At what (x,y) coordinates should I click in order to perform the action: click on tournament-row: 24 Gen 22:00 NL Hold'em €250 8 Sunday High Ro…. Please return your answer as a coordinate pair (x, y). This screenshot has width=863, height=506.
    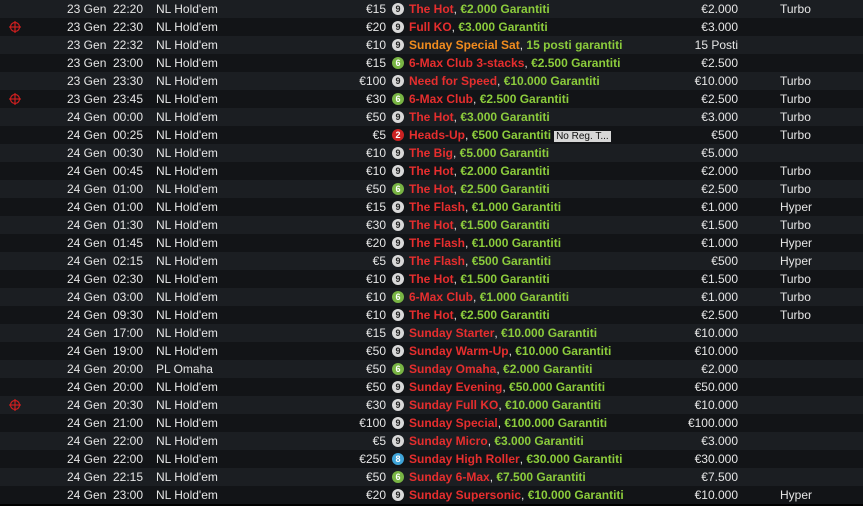
    Looking at the image, I should click on (431, 459).